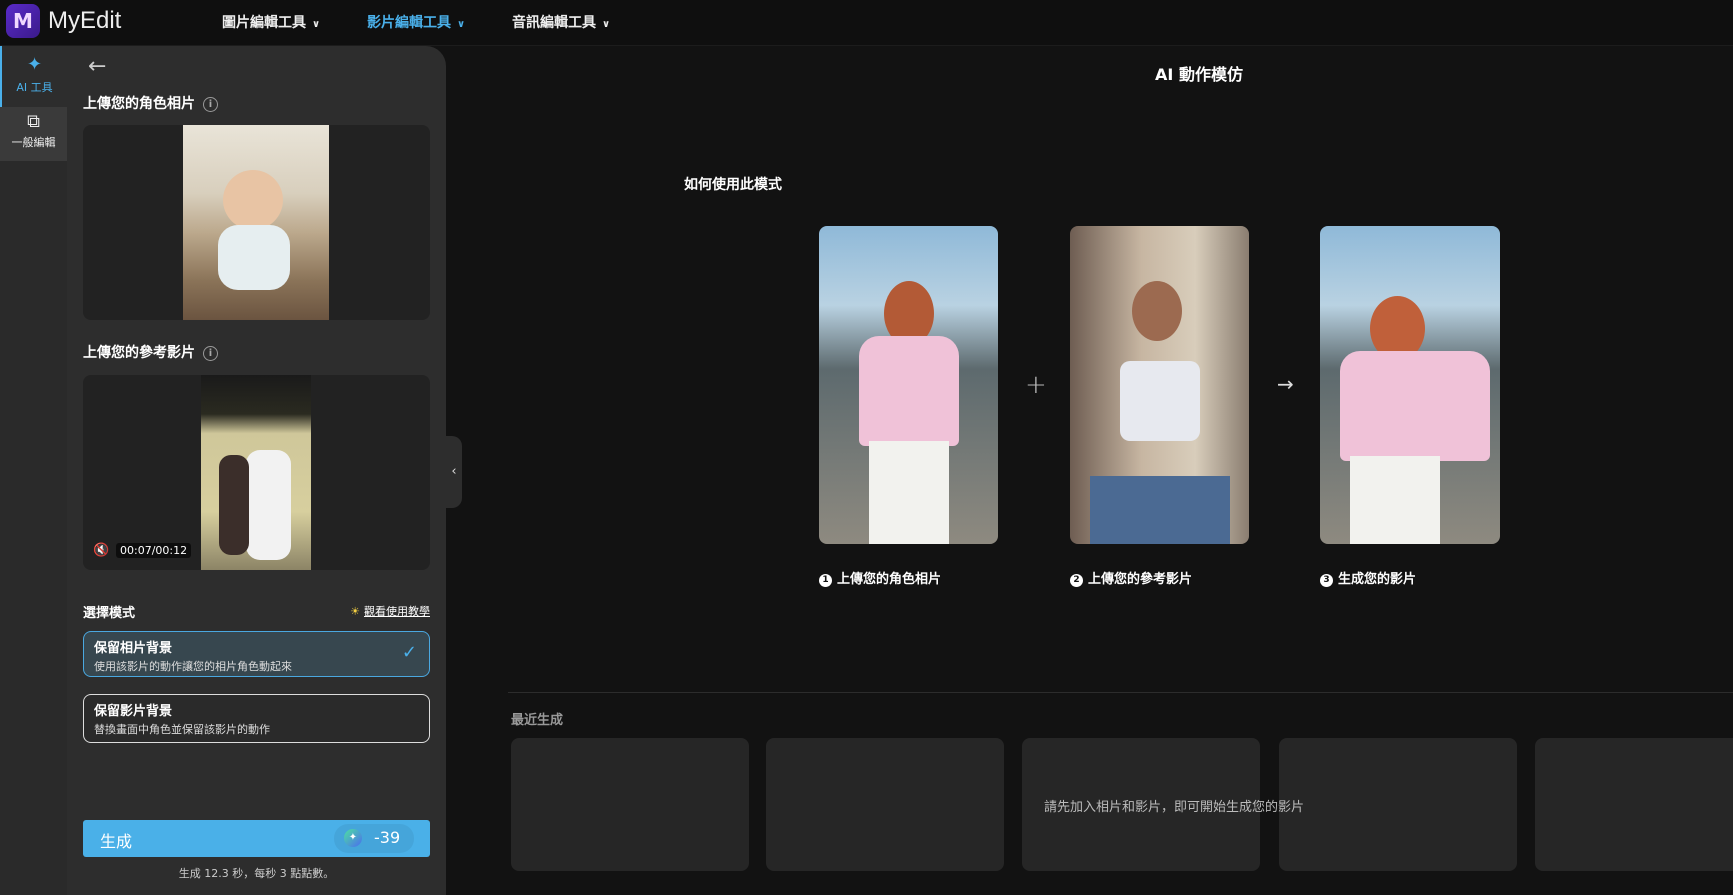 Image resolution: width=1733 pixels, height=895 pixels. What do you see at coordinates (1160, 510) in the screenshot?
I see `jeans` at bounding box center [1160, 510].